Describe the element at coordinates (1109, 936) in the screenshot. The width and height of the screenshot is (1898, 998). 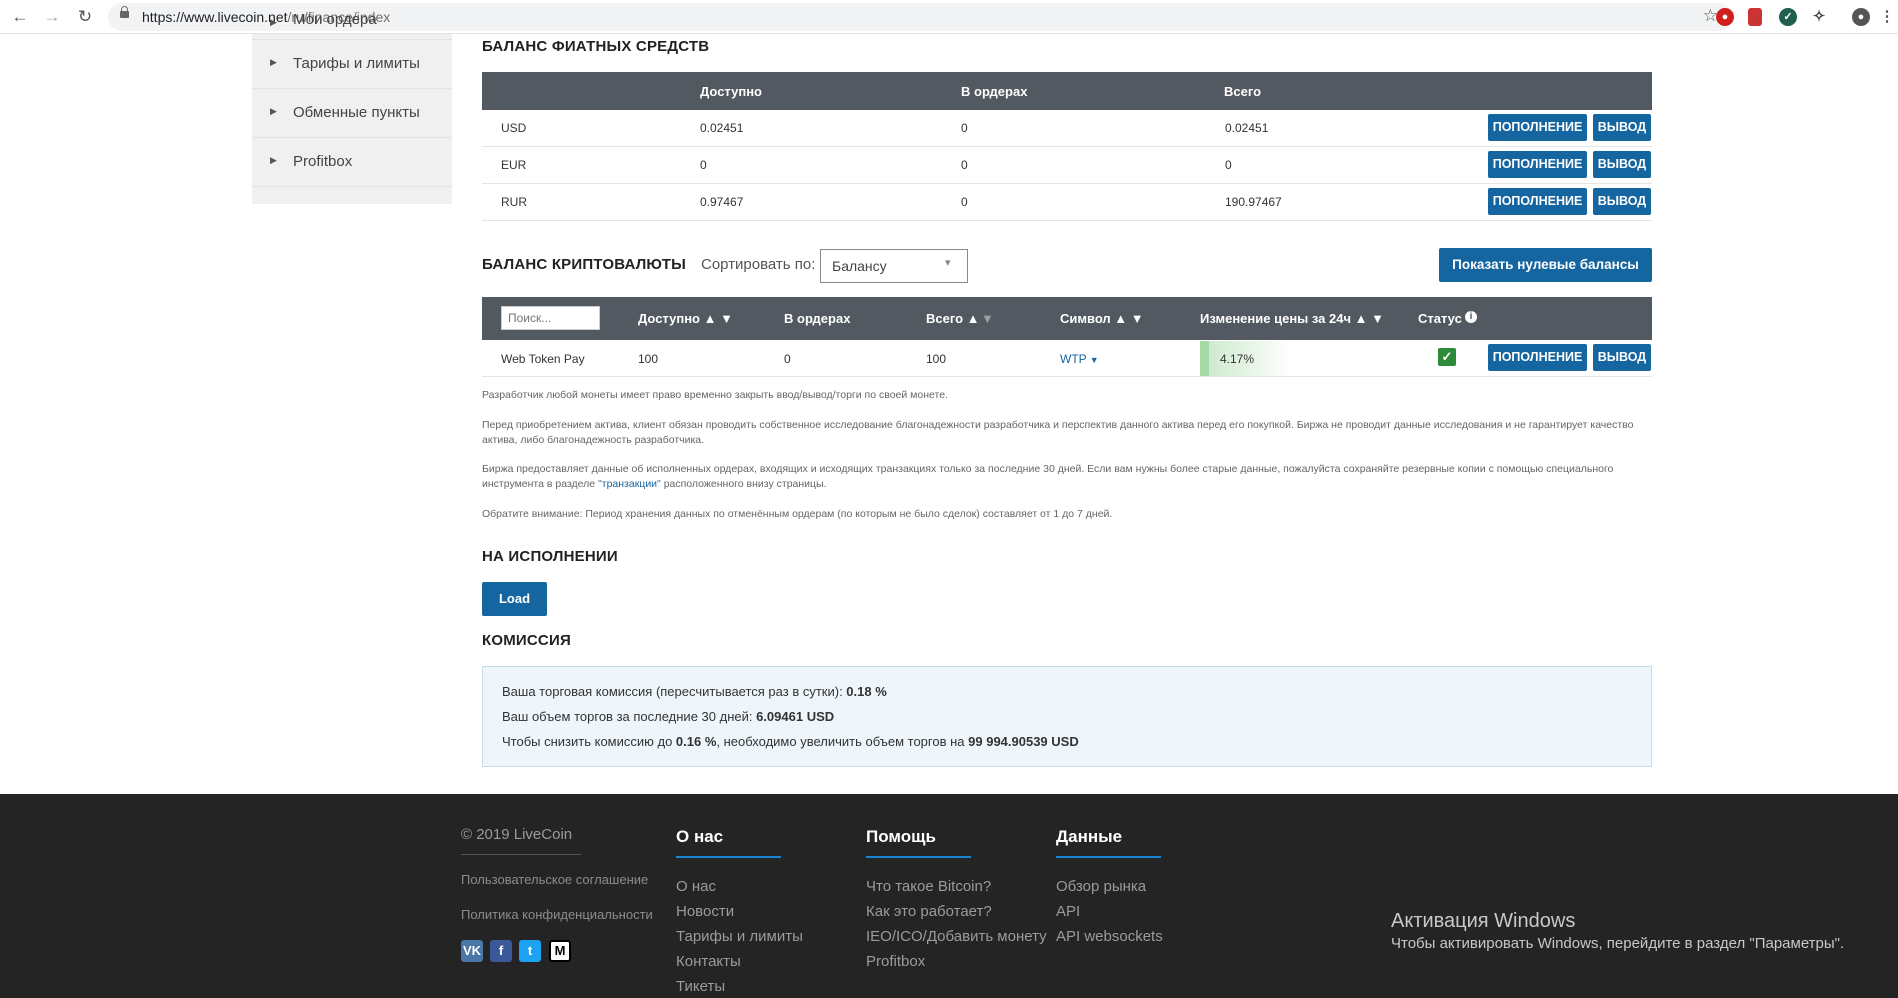
I see `footer-link: API websockets` at that location.